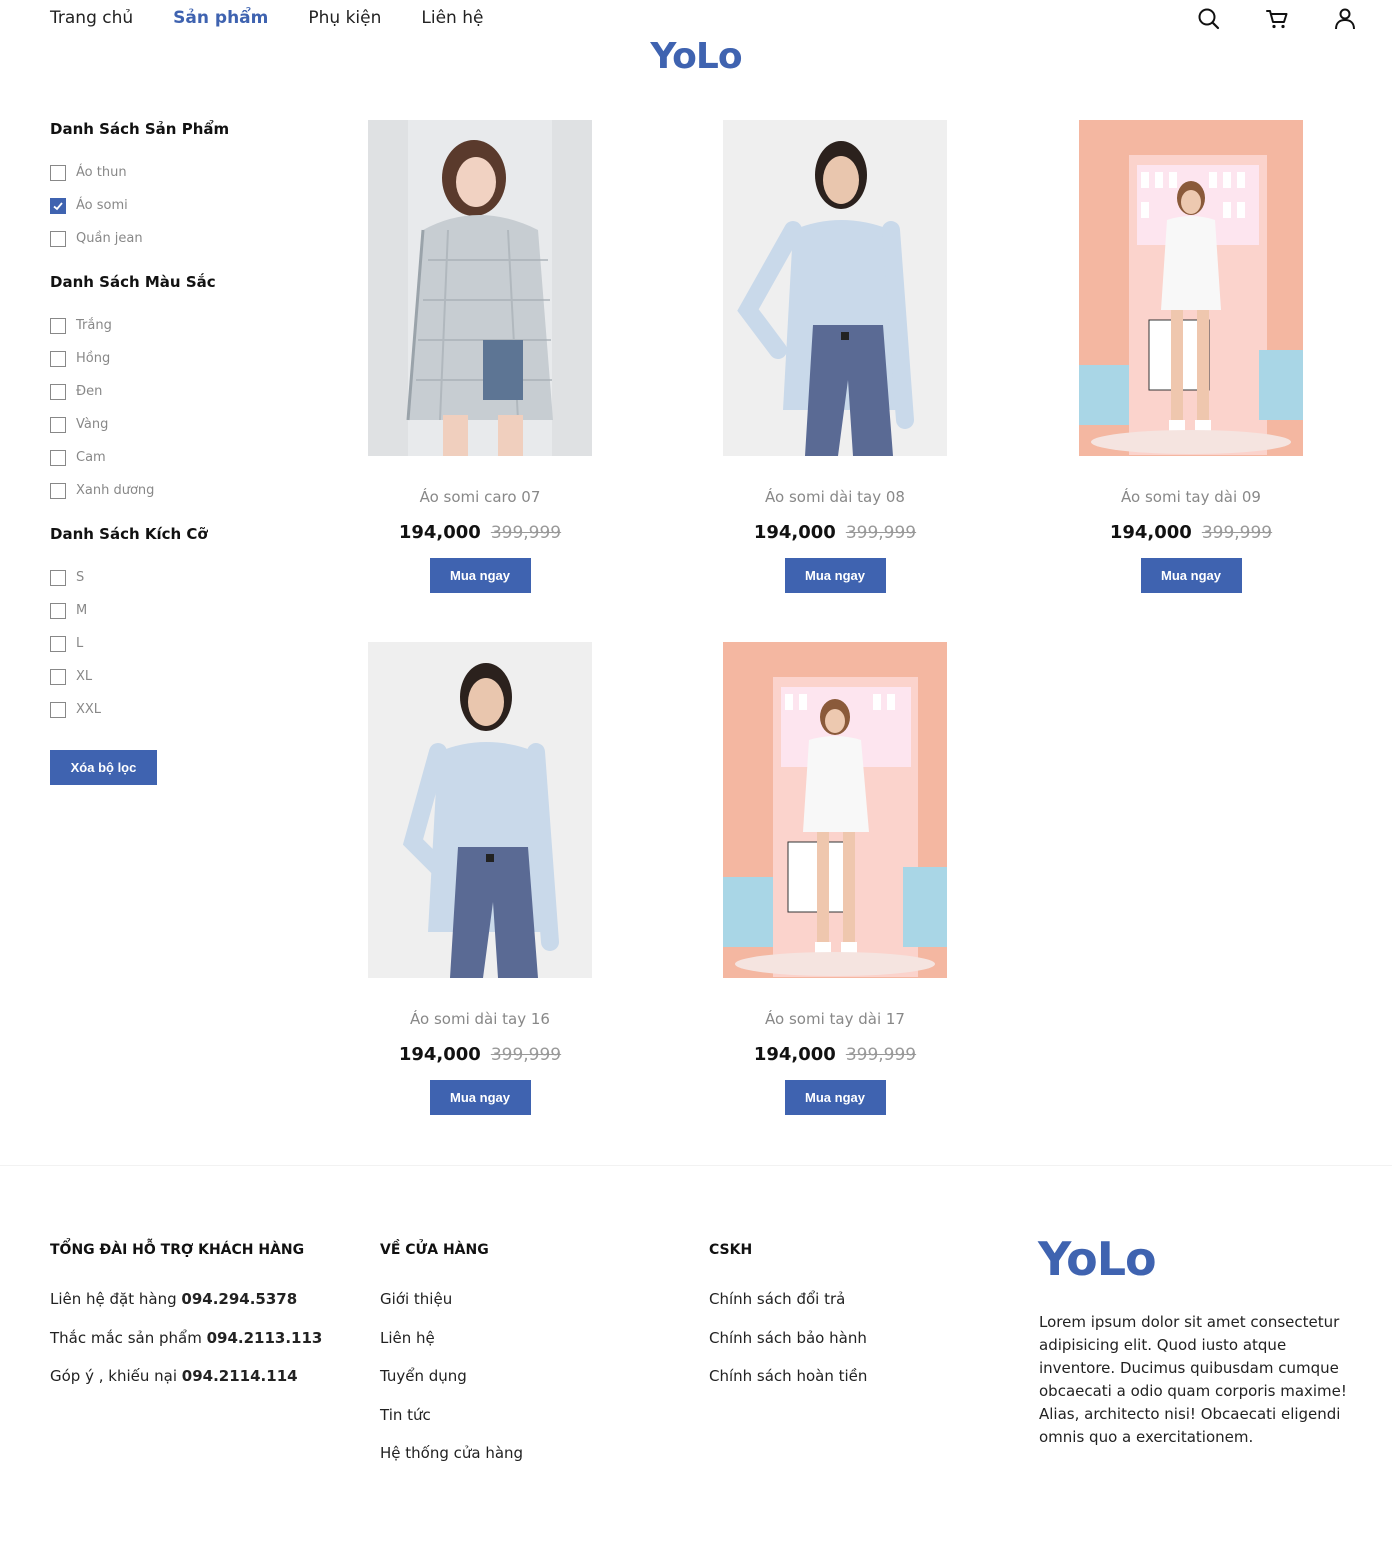 This screenshot has height=1557, width=1392. Describe the element at coordinates (220, 18) in the screenshot. I see `nav-item-products: Sản phẩm` at that location.